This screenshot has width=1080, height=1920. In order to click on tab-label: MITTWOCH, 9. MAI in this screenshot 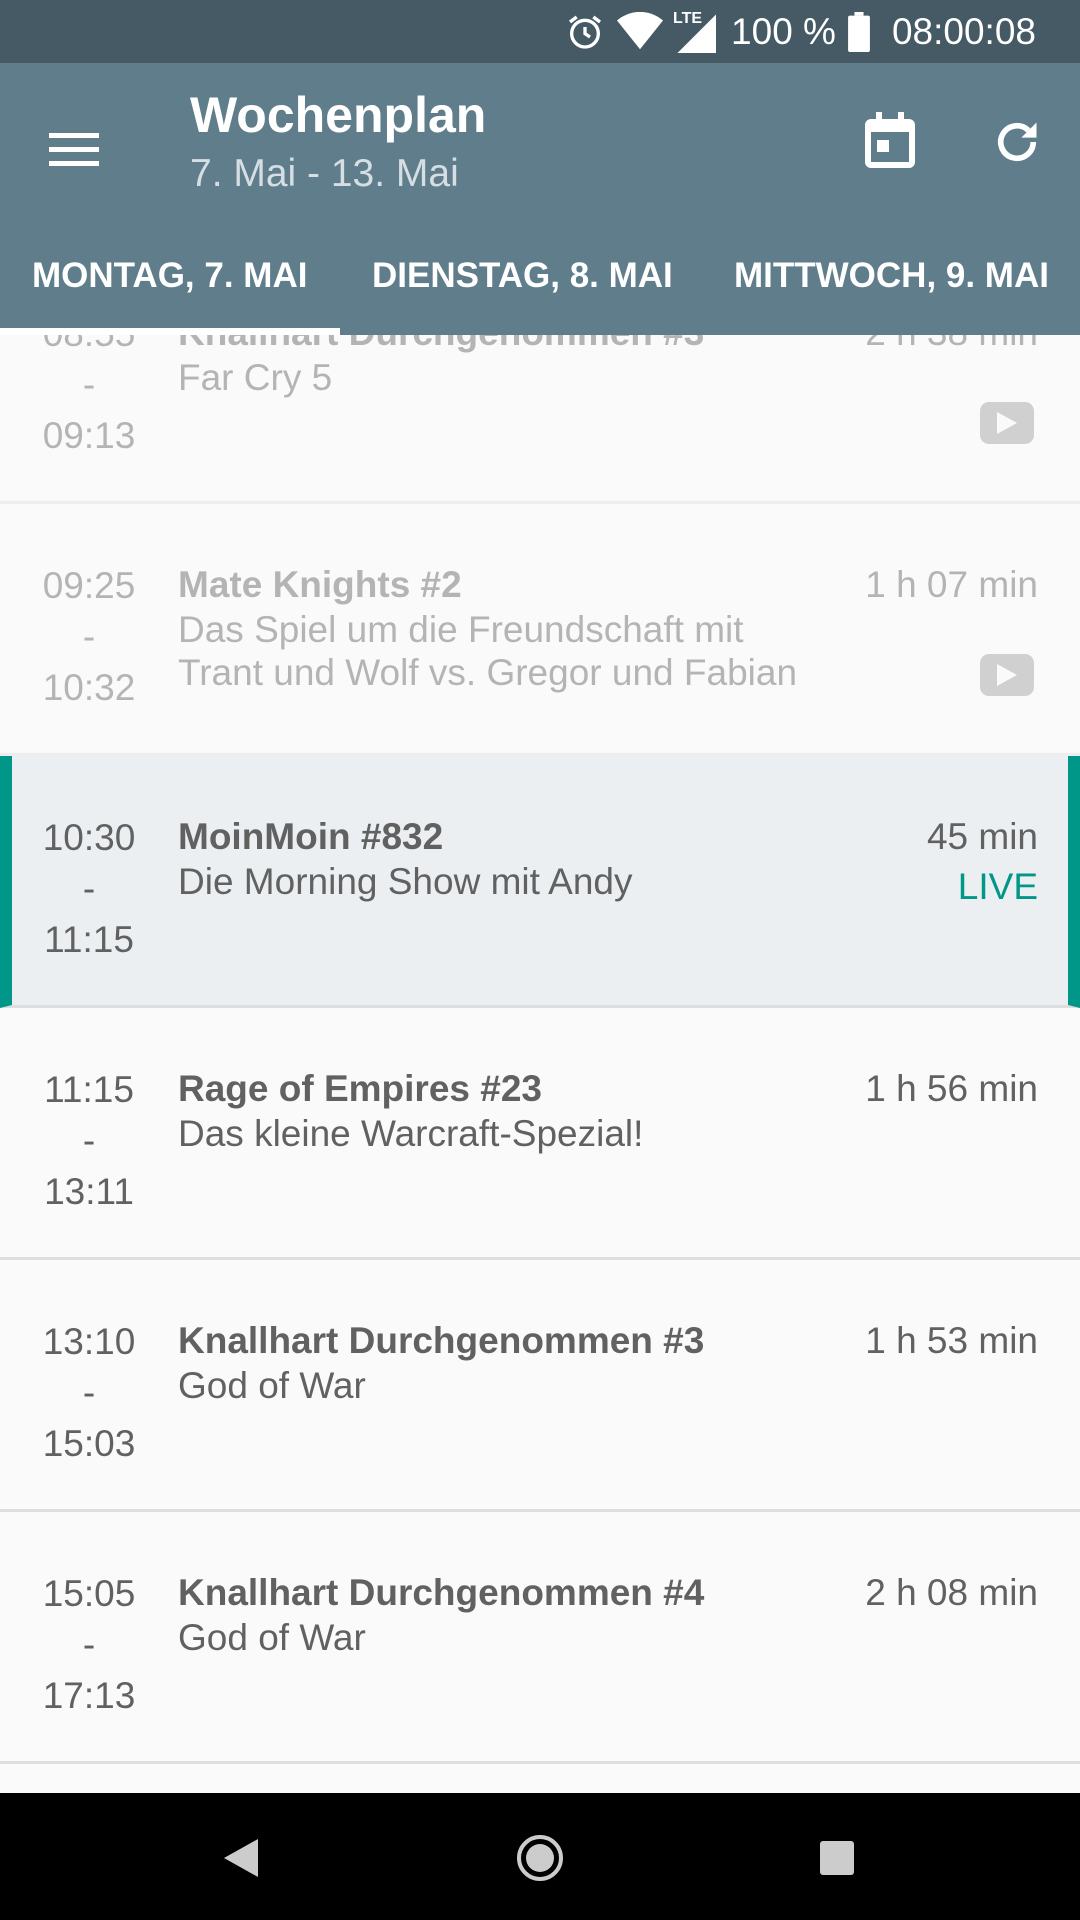, I will do `click(891, 275)`.